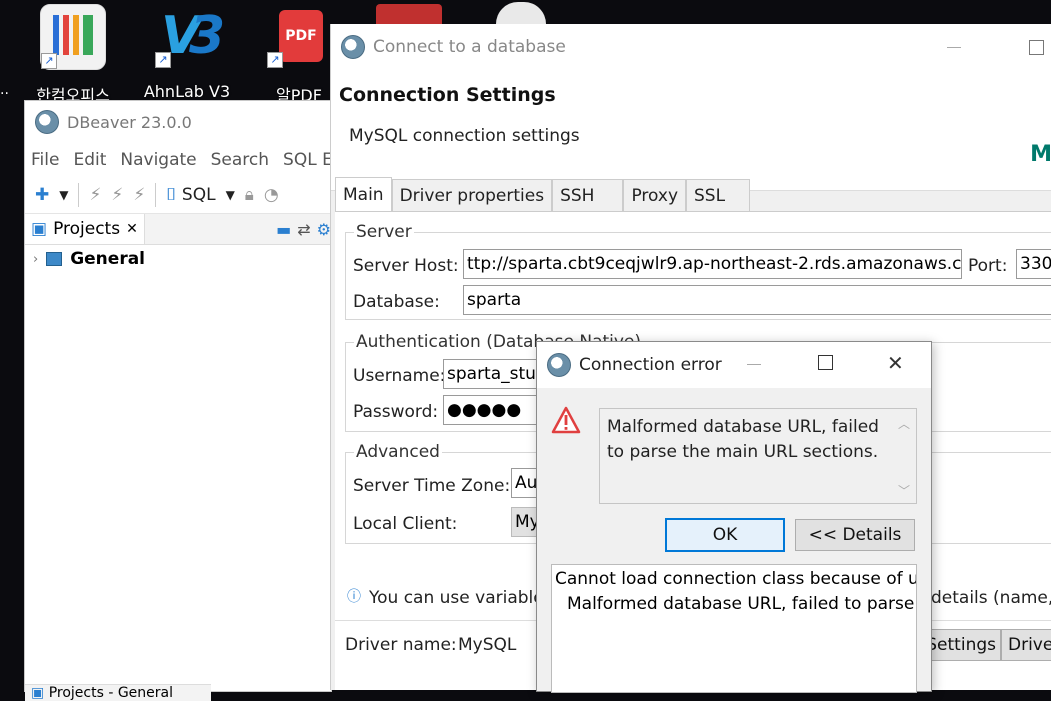  Describe the element at coordinates (757, 300) in the screenshot. I see `database-input: sparta` at that location.